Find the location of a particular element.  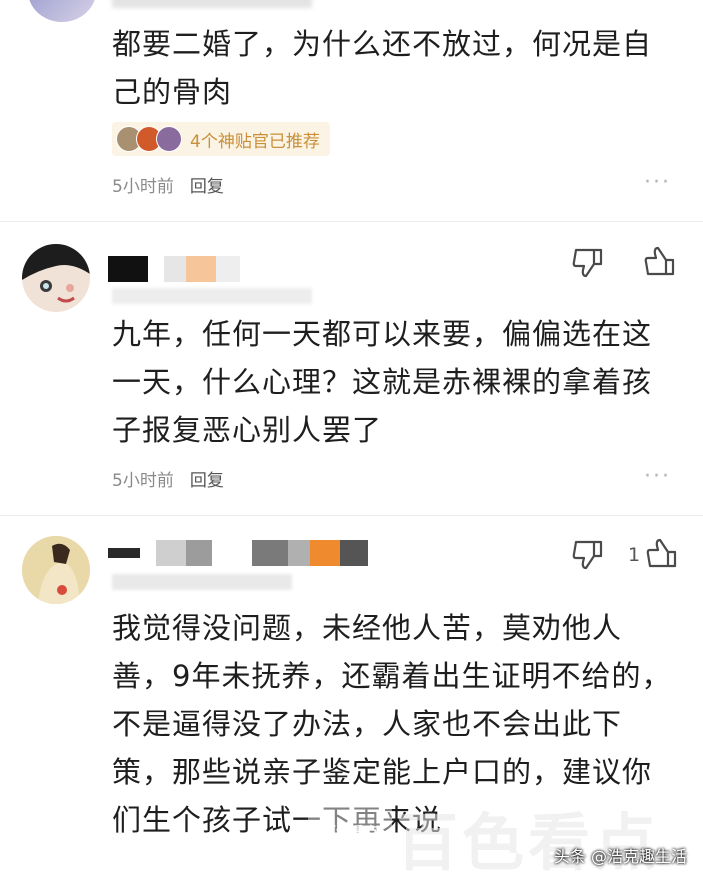

comment-2-meta: 5小时前 回复 is located at coordinates (168, 478).